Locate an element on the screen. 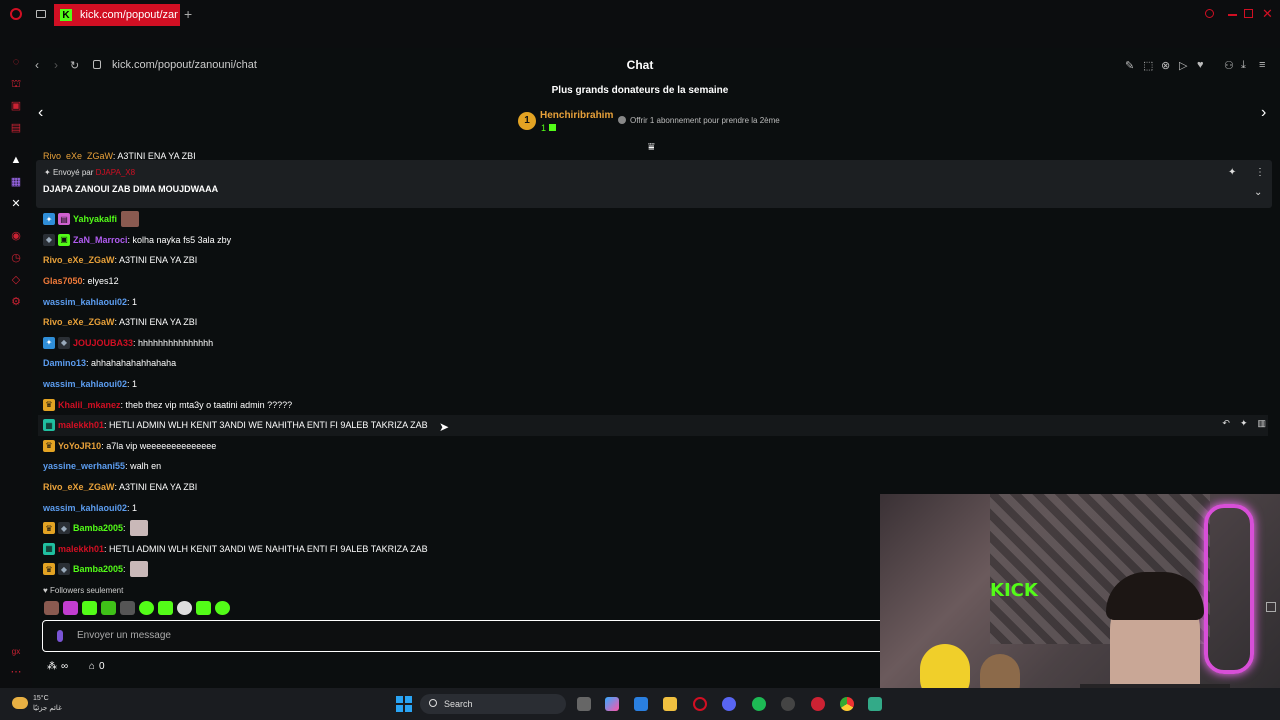 This screenshot has width=1280, height=720. chat-message: Glas7050: elyes12 is located at coordinates (653, 281).